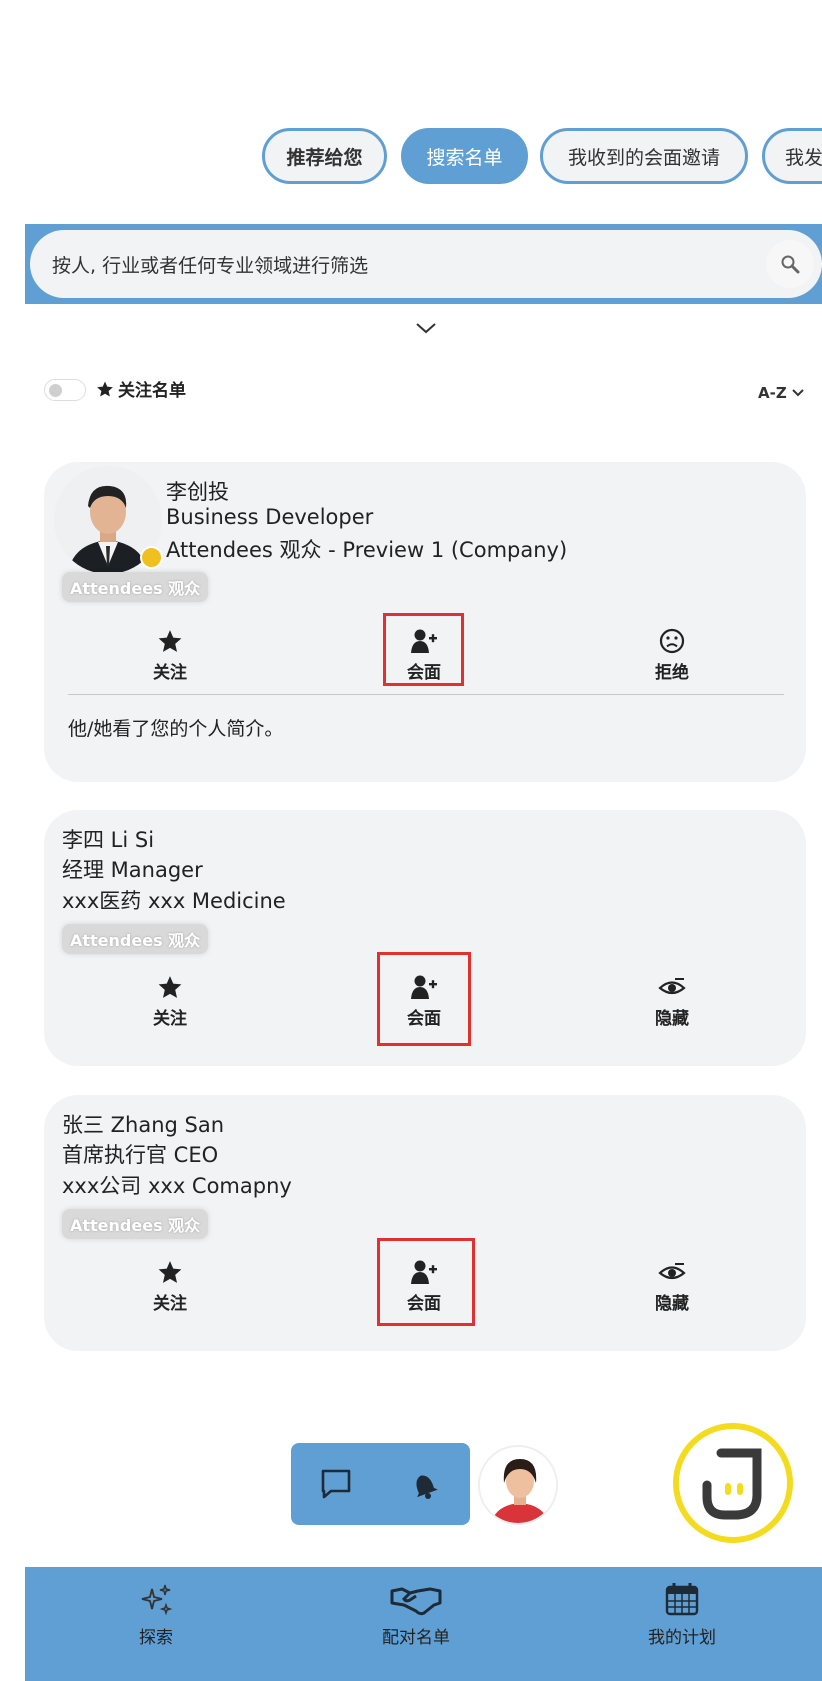  I want to click on attendee-title: 经理 Manager, so click(132, 870).